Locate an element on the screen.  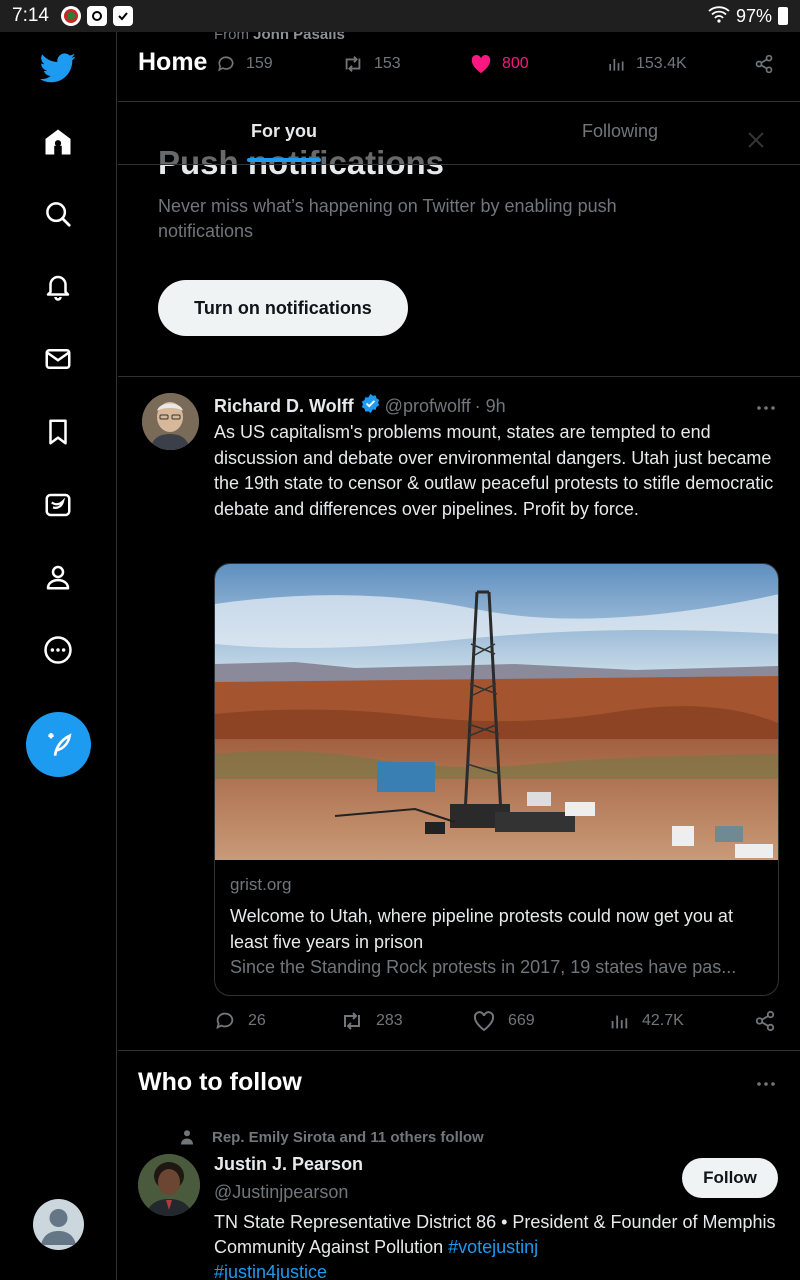
follow-button: Follow is located at coordinates (730, 1178).